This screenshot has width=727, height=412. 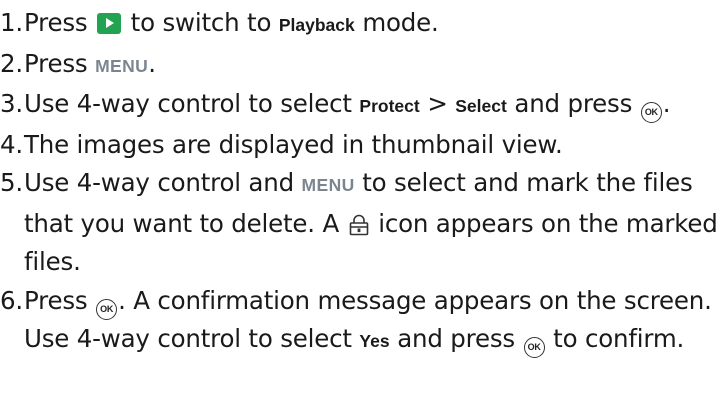 What do you see at coordinates (188, 103) in the screenshot?
I see `step-text: Use 4-way control to select` at bounding box center [188, 103].